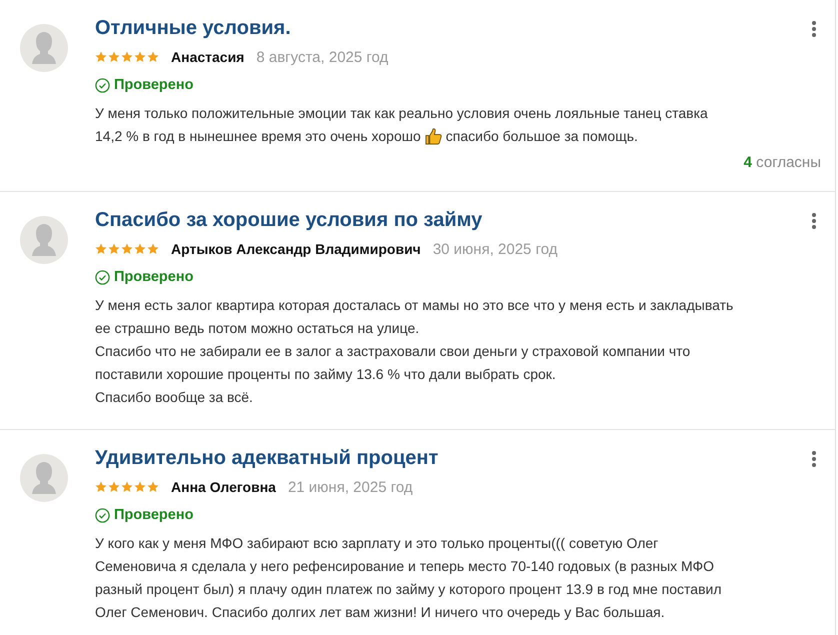 This screenshot has height=635, width=838. Describe the element at coordinates (401, 113) in the screenshot. I see `review-text: У меня только положительные эмоции так как реально условия очень лояльные танец ставка` at that location.